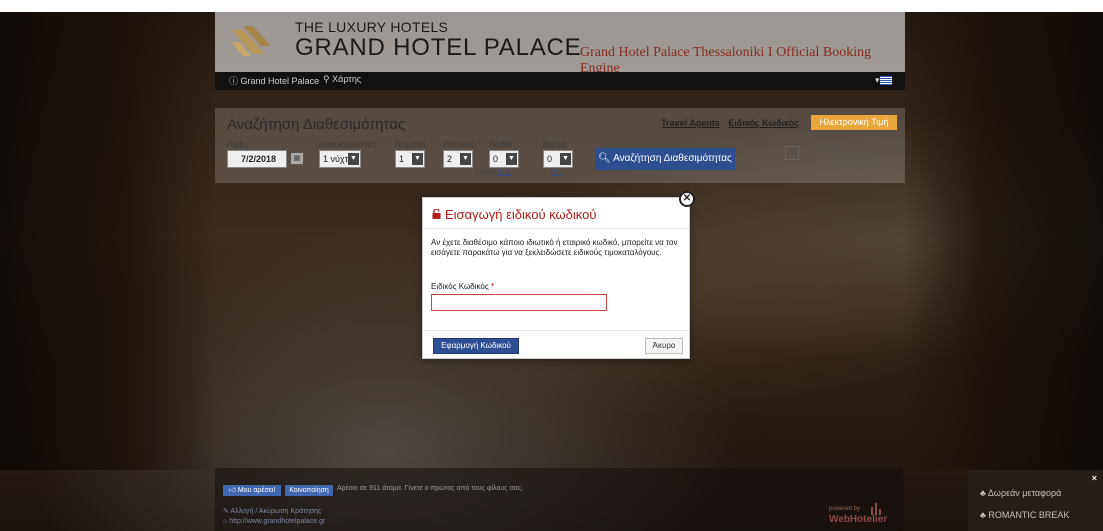 This screenshot has height=531, width=1103. I want to click on website-link: ⌂ http://www.grandhotelpalace.gr, so click(274, 521).